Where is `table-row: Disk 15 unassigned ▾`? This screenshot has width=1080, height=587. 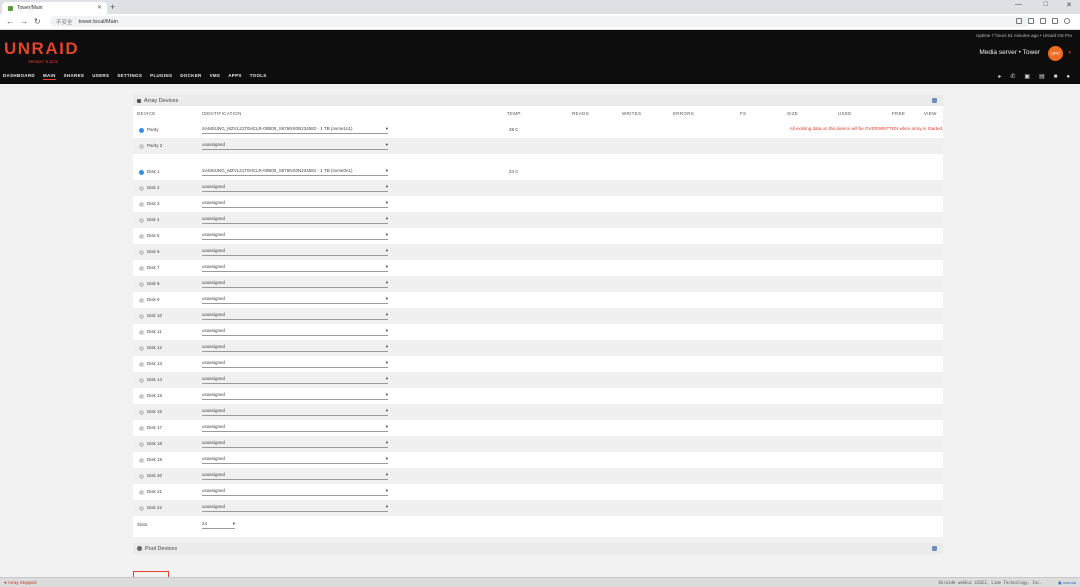 table-row: Disk 15 unassigned ▾ is located at coordinates (538, 396).